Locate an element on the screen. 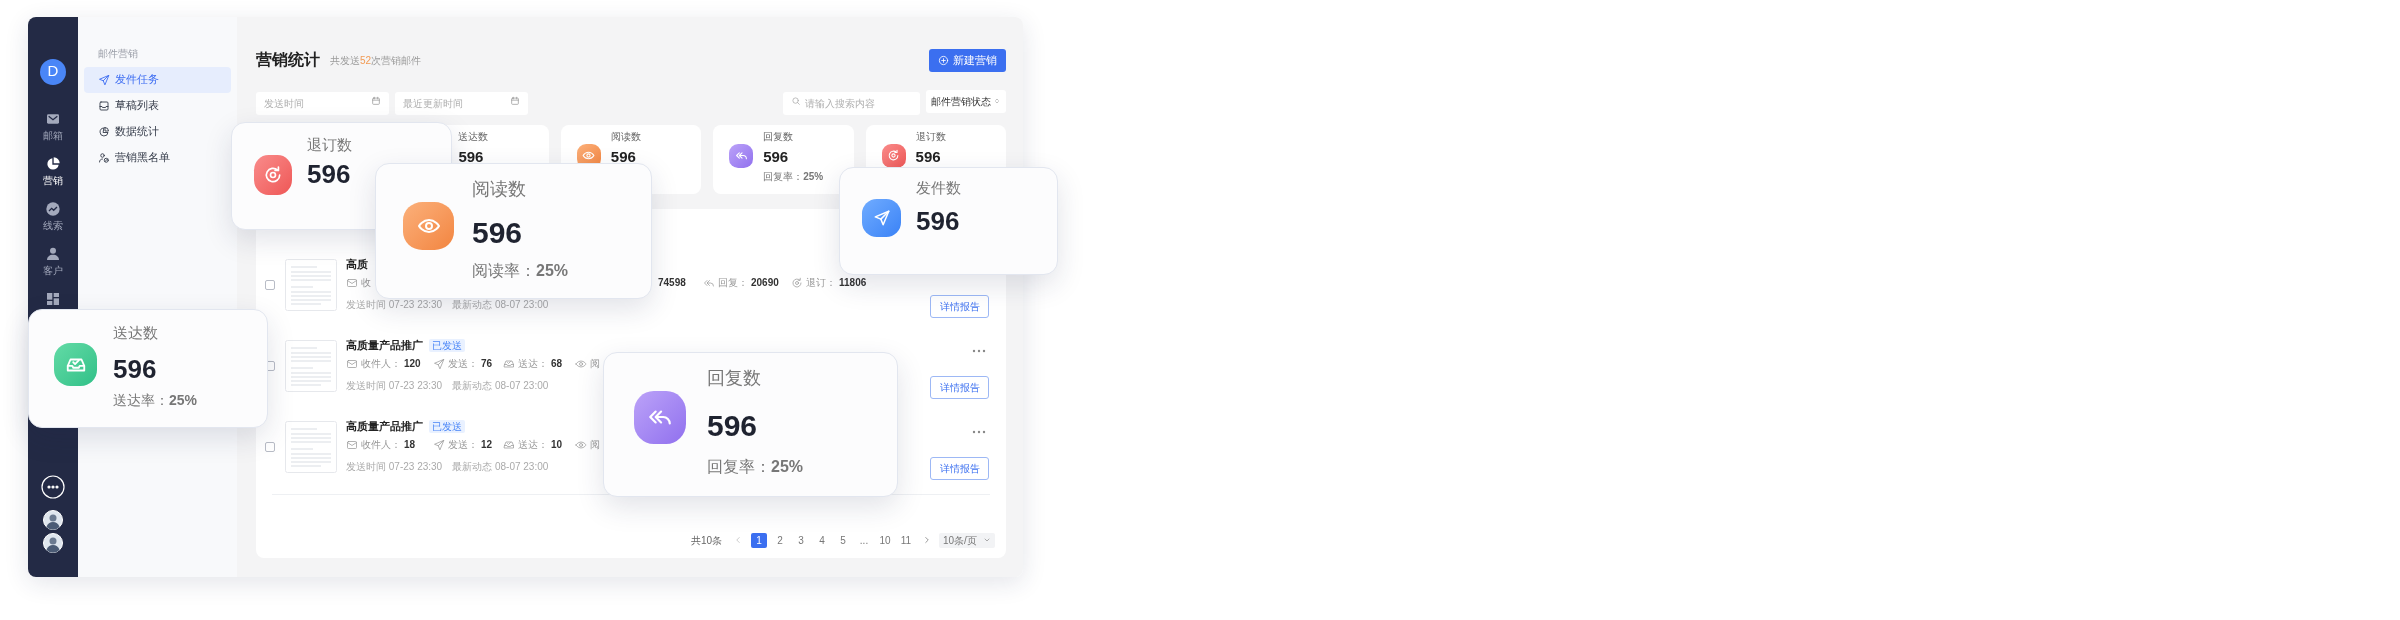 The width and height of the screenshot is (2400, 620). new-campaign-button: 新建营销 is located at coordinates (967, 60).